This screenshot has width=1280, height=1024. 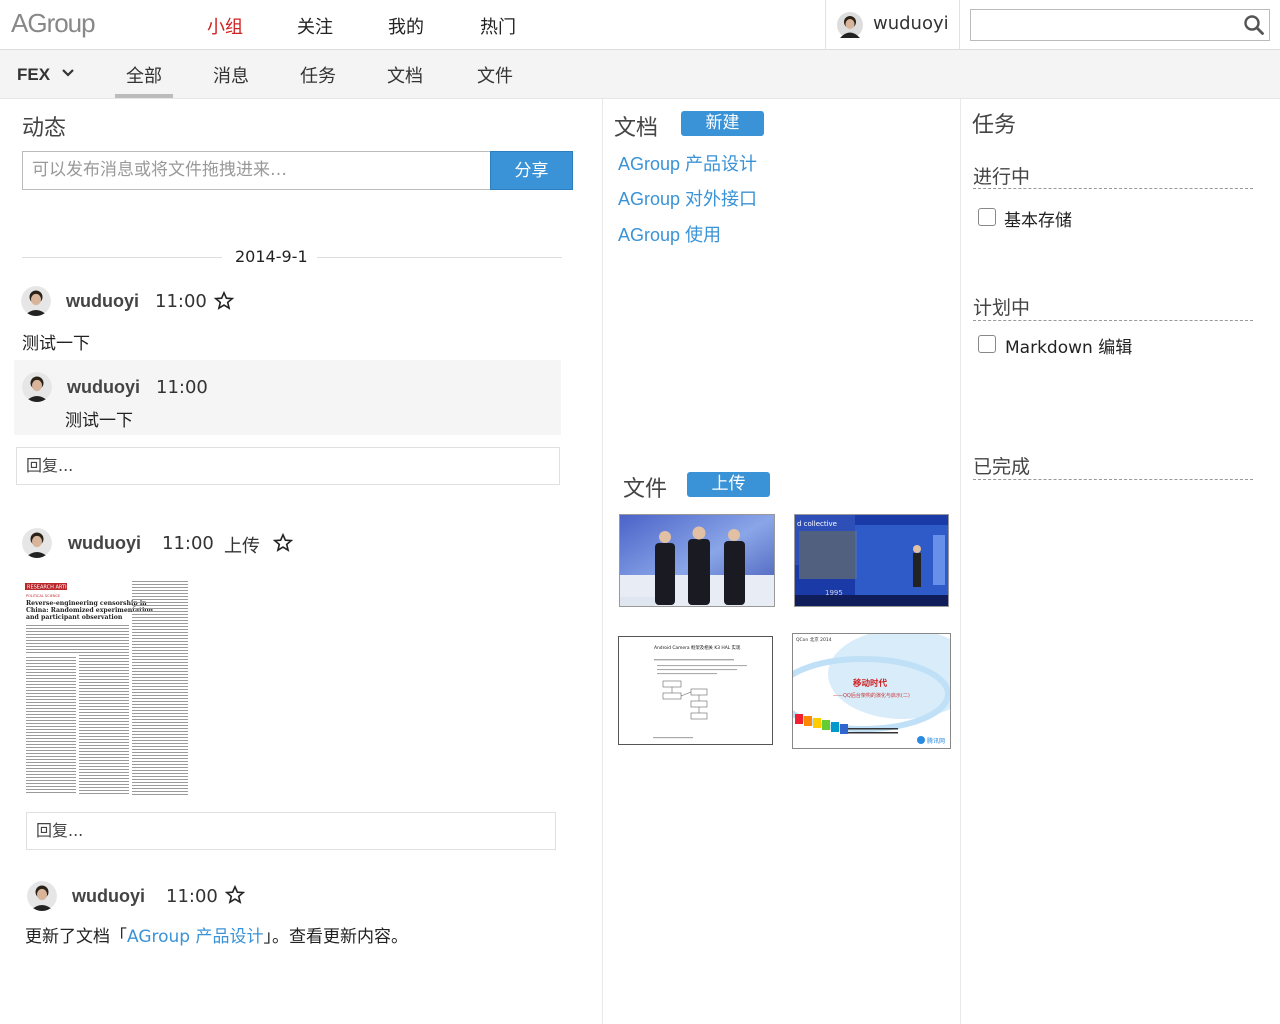 I want to click on active-tab-indicator, so click(x=144, y=96).